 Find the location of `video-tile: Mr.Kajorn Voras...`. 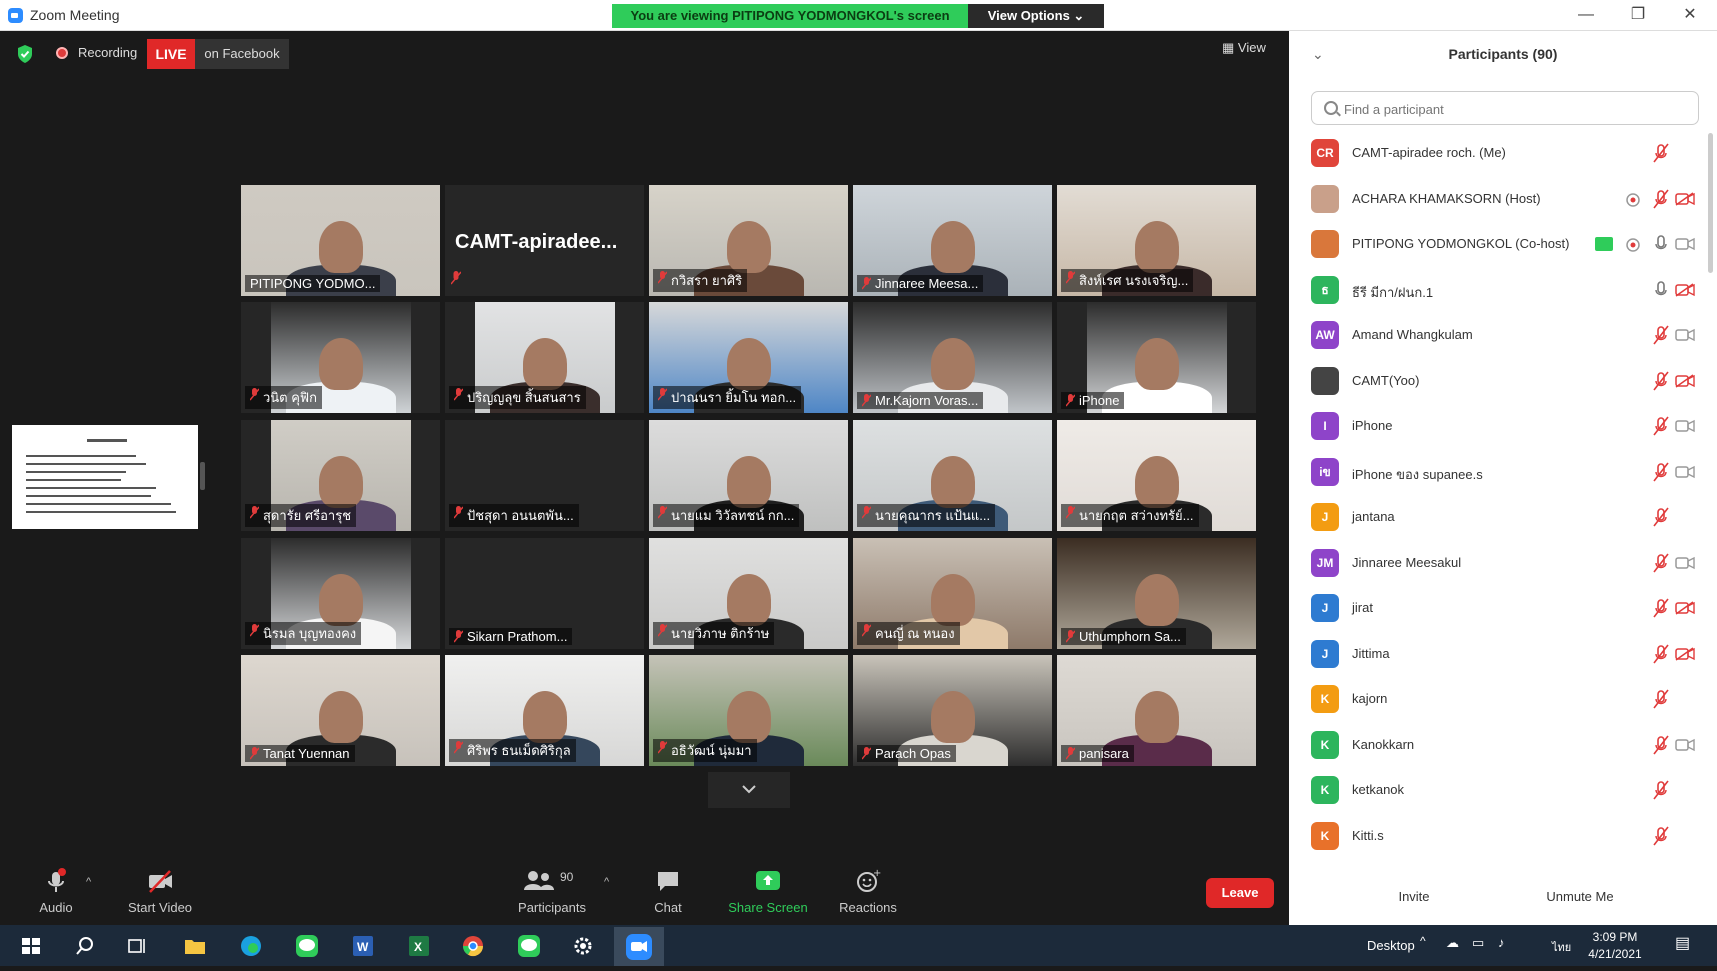

video-tile: Mr.Kajorn Voras... is located at coordinates (952, 357).